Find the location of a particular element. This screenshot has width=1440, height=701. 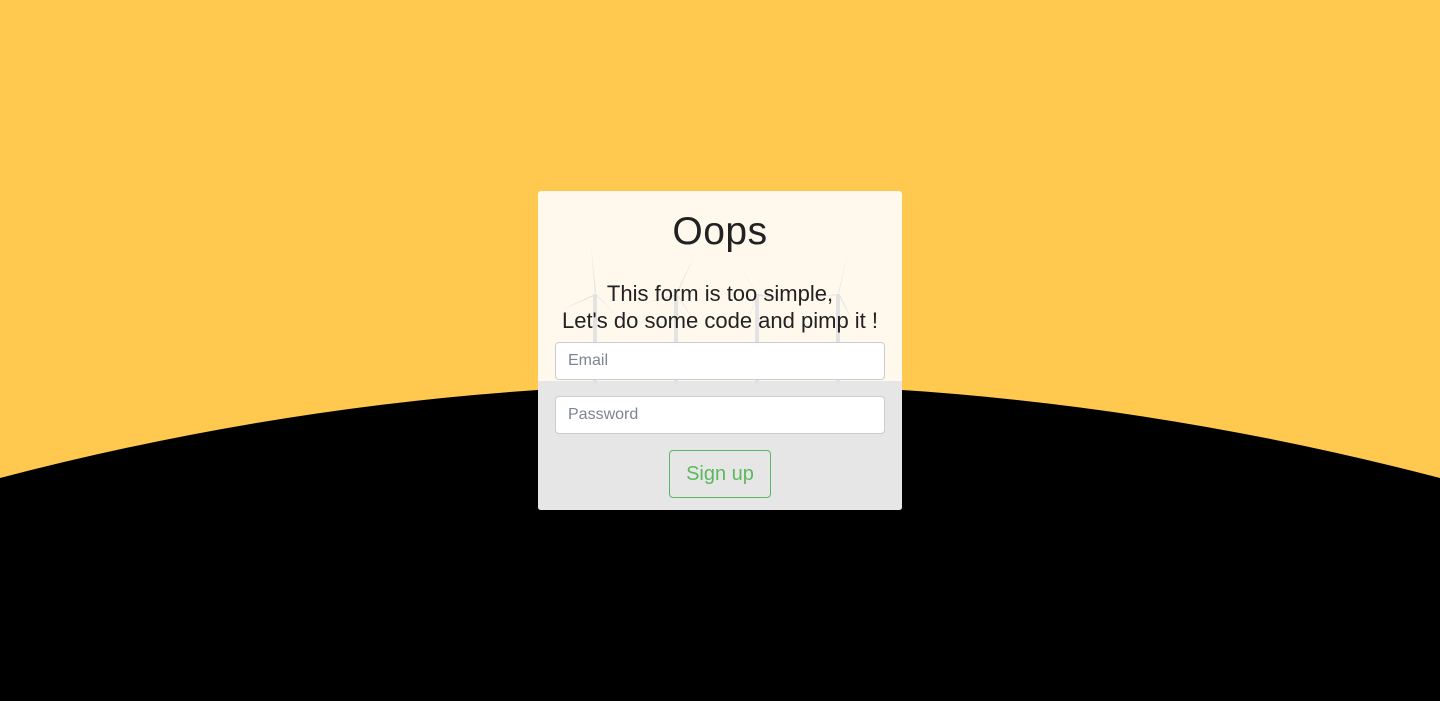

signup-button: Sign up is located at coordinates (720, 474).